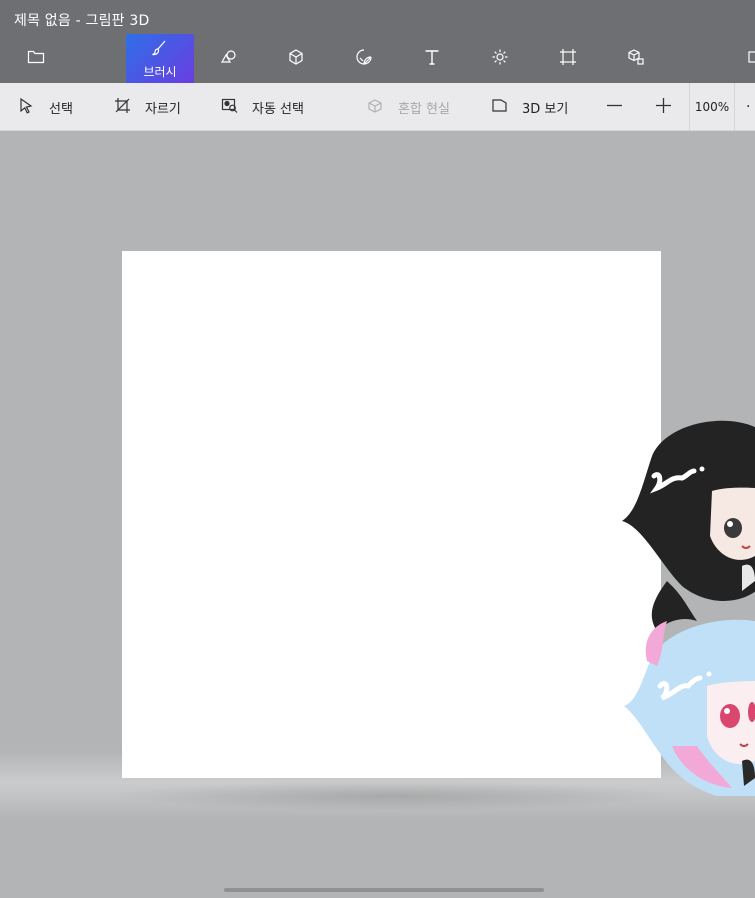  What do you see at coordinates (61, 109) in the screenshot?
I see `select-label: 선택` at bounding box center [61, 109].